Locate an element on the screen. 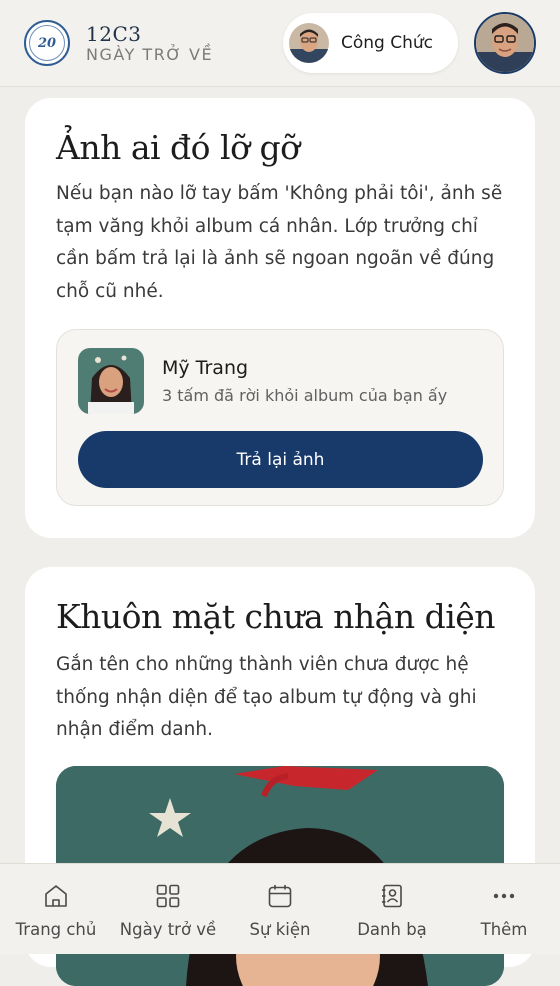 The width and height of the screenshot is (560, 986). faces-card-title: Khuôn mặt chưa nhận diện is located at coordinates (276, 616).